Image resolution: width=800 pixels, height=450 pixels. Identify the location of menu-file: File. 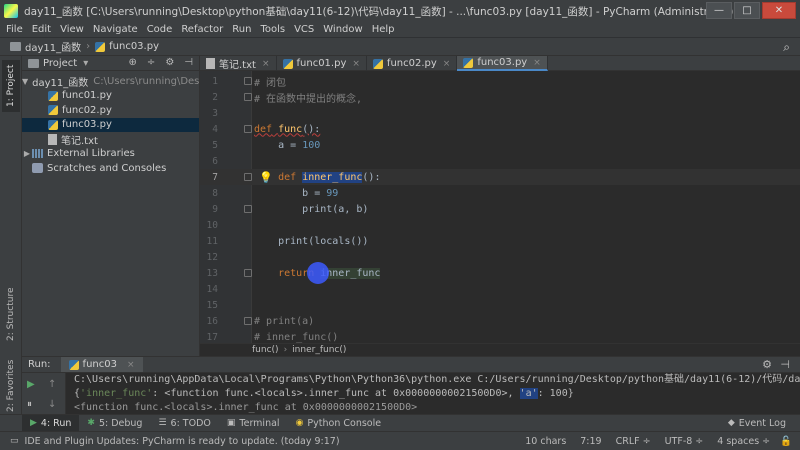
(14, 29).